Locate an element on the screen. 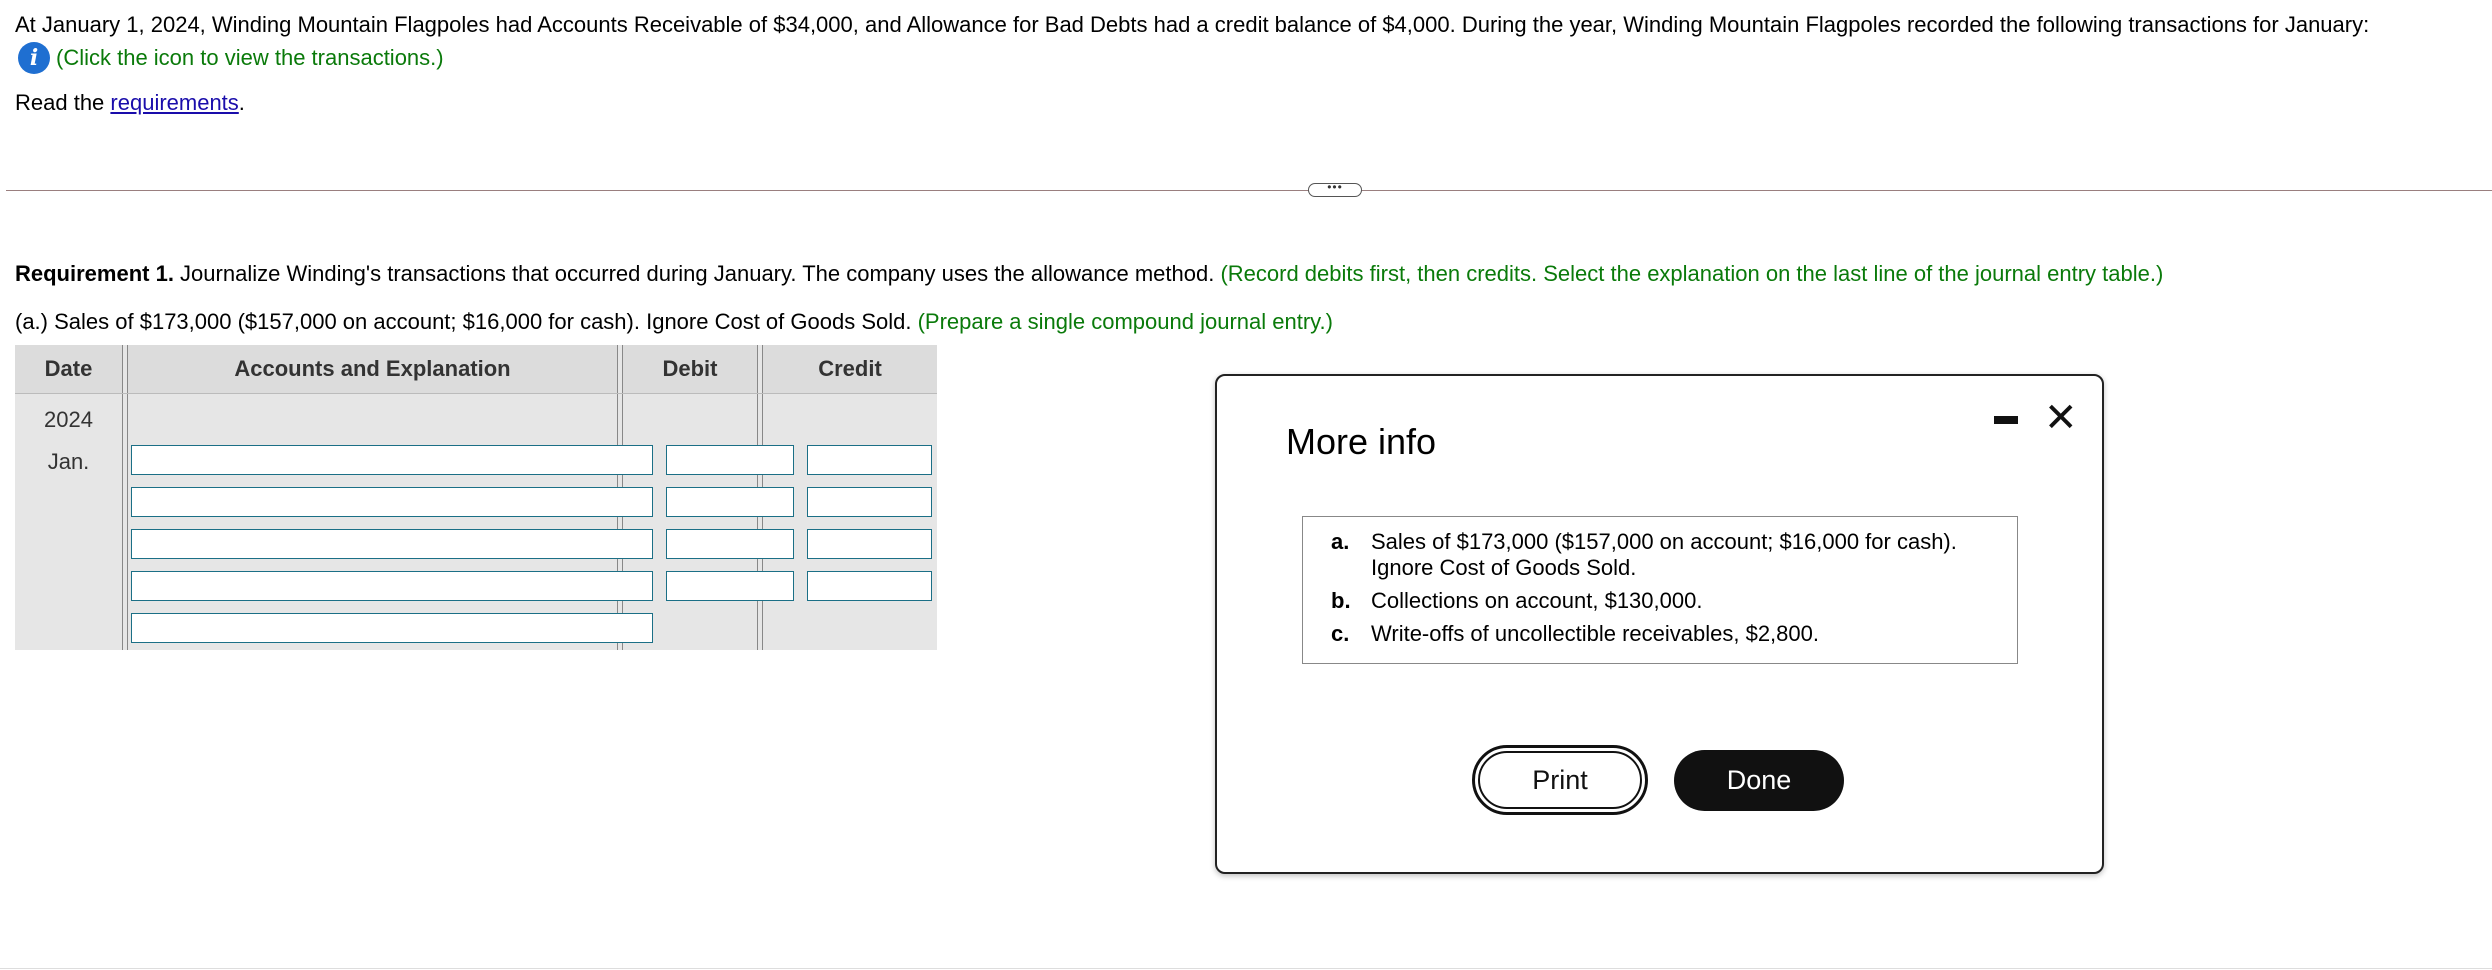  list-item-letter: a. is located at coordinates (1340, 541).